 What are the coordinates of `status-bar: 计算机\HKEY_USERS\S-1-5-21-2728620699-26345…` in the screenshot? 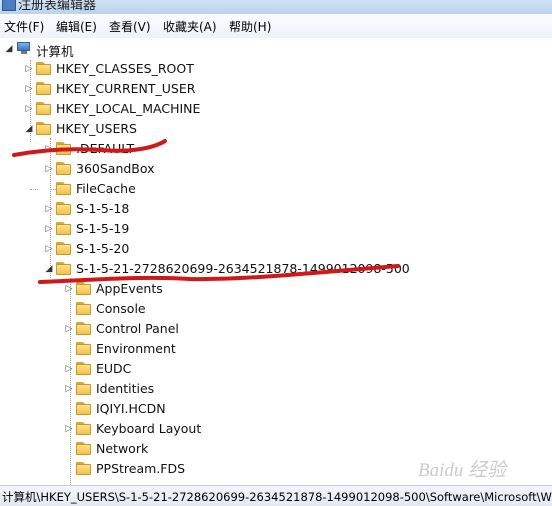 It's located at (276, 495).